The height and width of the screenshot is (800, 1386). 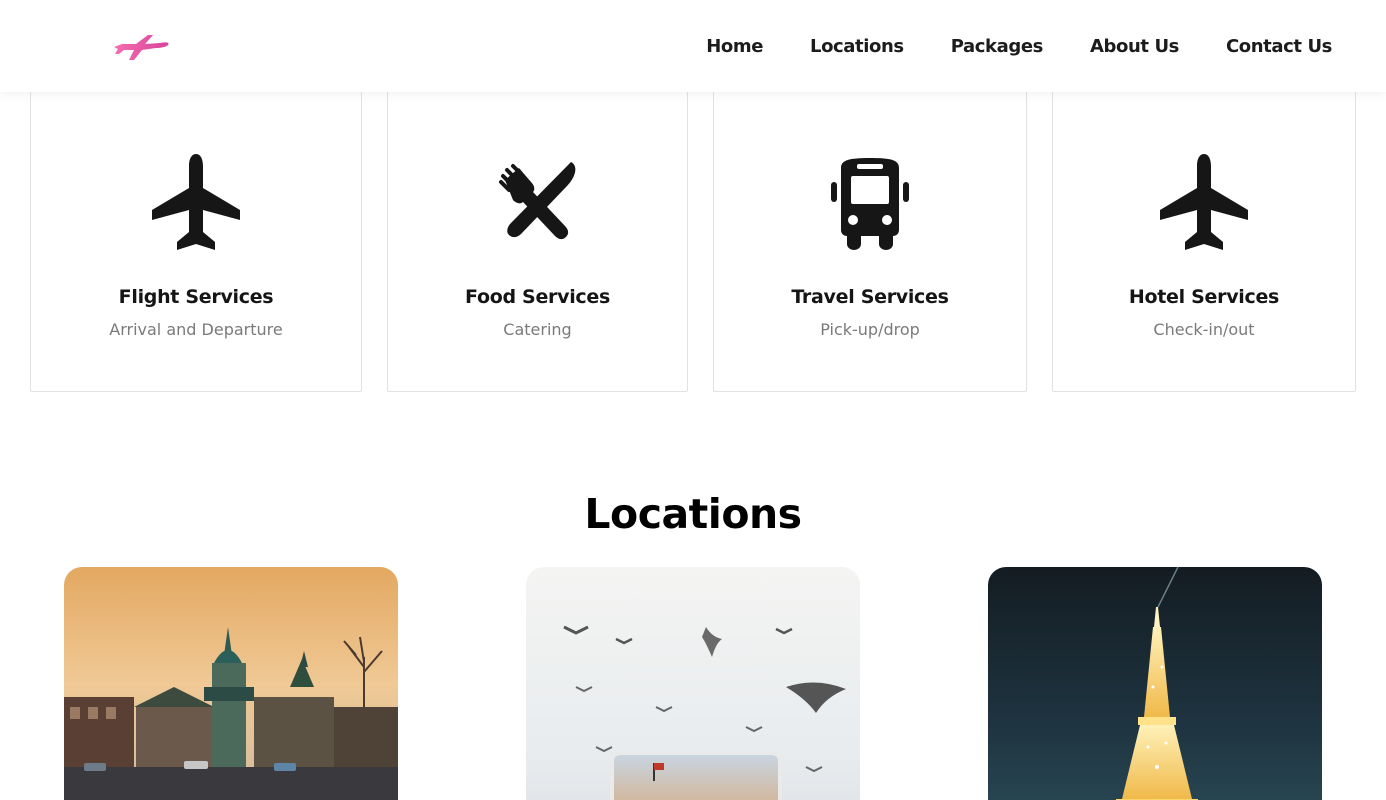 I want to click on lakeside-mosque-sunset-photo, so click(x=231, y=683).